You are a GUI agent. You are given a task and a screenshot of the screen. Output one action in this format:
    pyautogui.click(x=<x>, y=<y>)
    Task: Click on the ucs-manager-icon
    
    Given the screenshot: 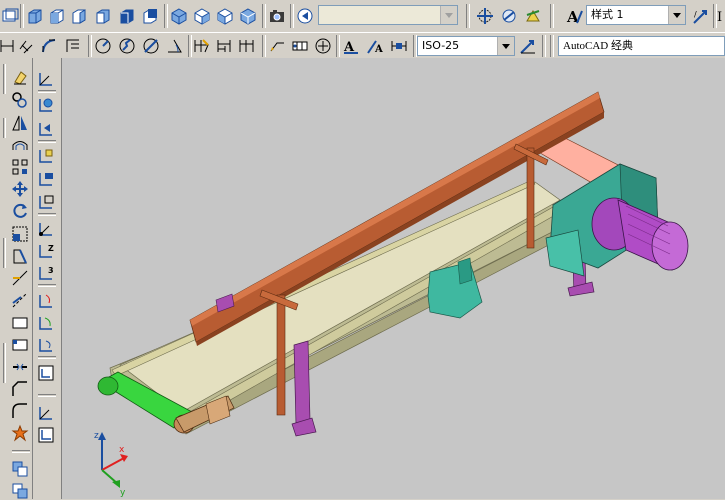 What is the action you would take?
    pyautogui.click(x=46, y=435)
    